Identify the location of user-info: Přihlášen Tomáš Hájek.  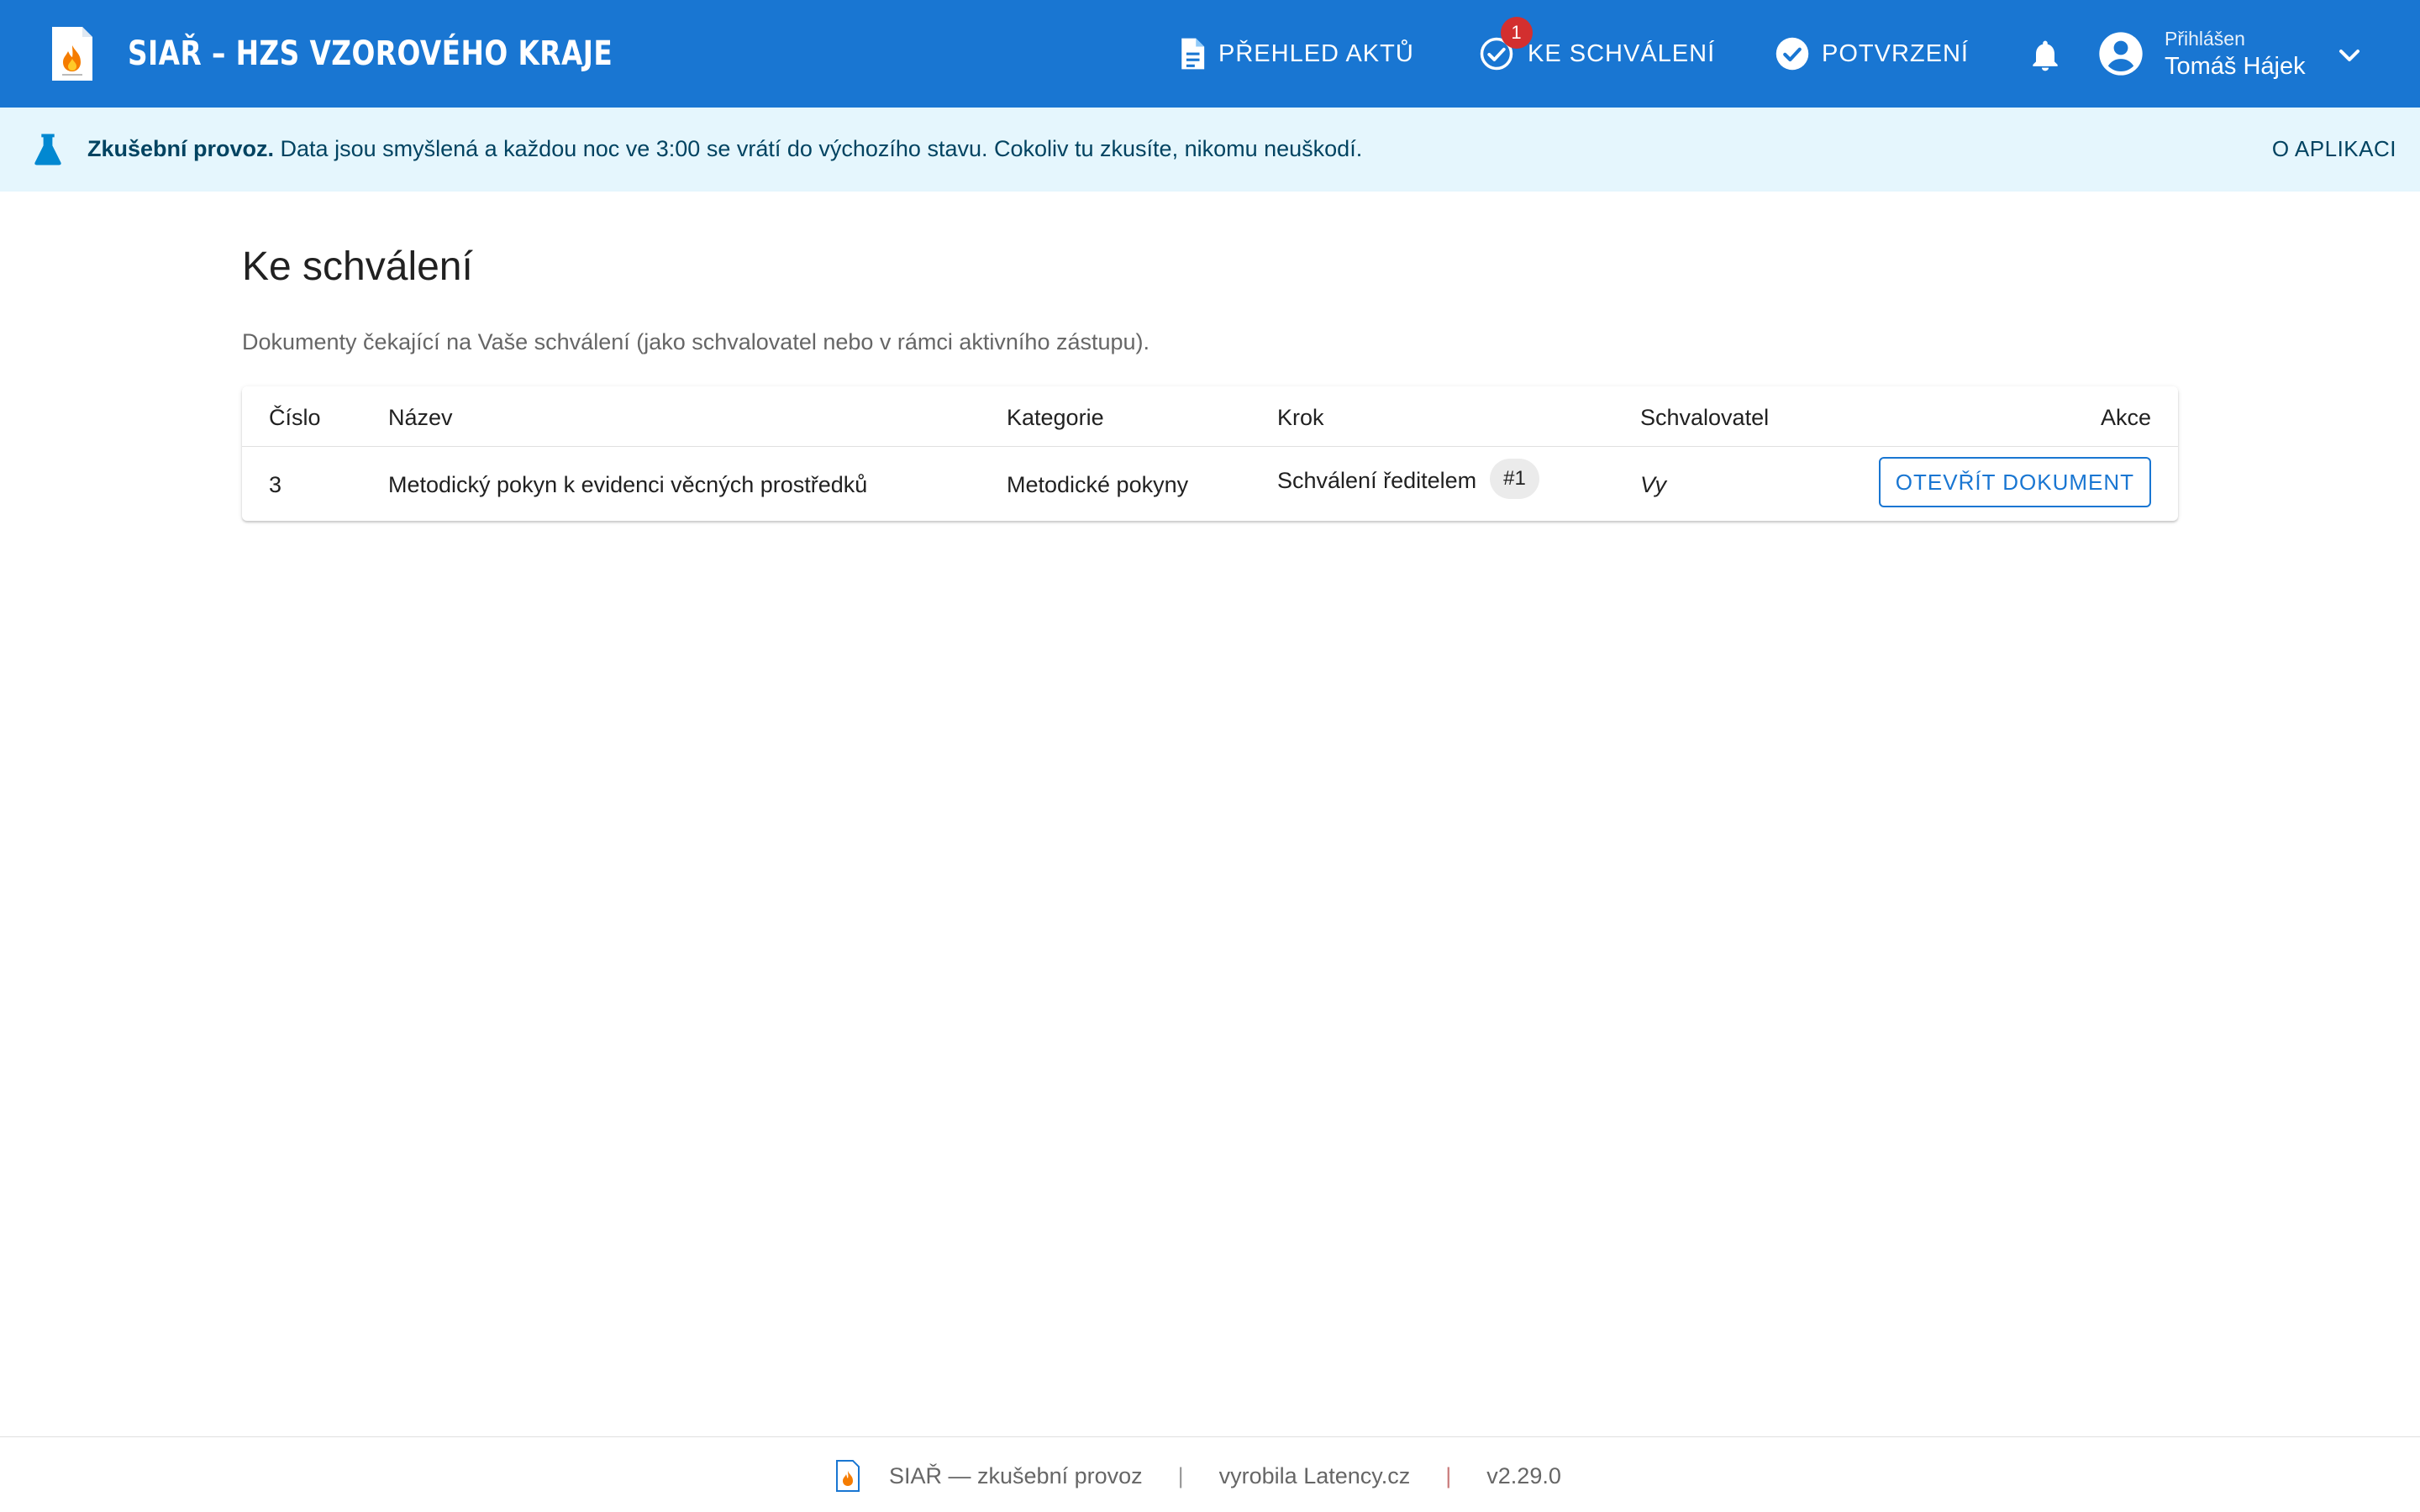
(2235, 53).